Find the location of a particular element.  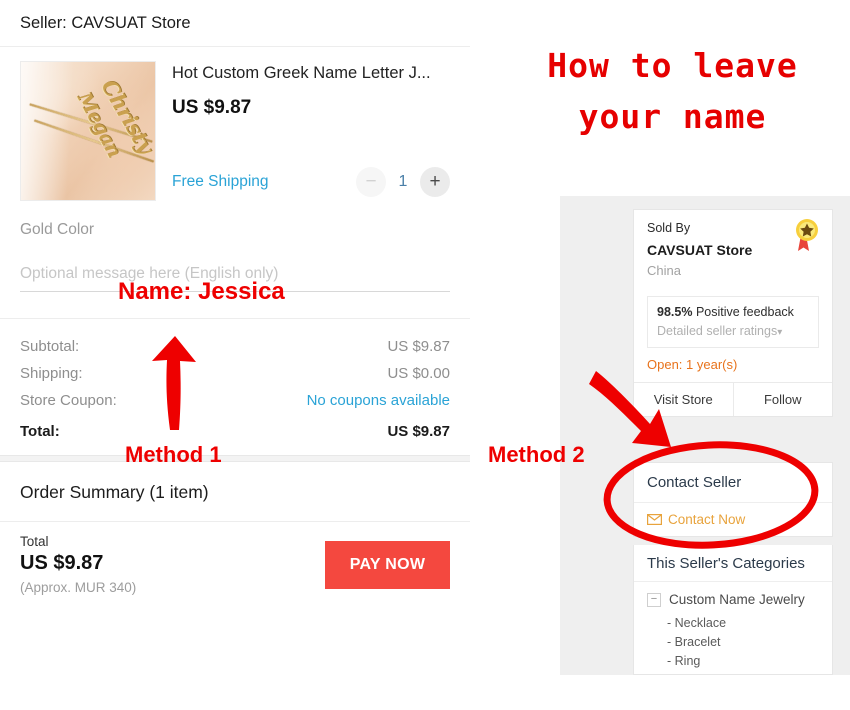

detailed-ratings-label: Detailed seller ratings is located at coordinates (717, 331).